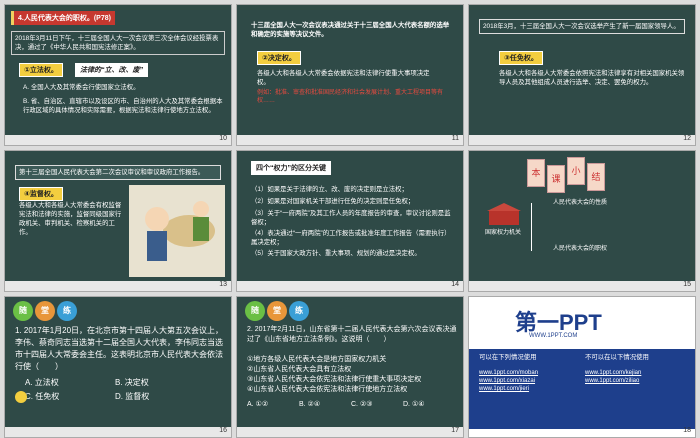 This screenshot has height=438, width=700. I want to click on link-item: www.1ppt.com/moban, so click(508, 373).